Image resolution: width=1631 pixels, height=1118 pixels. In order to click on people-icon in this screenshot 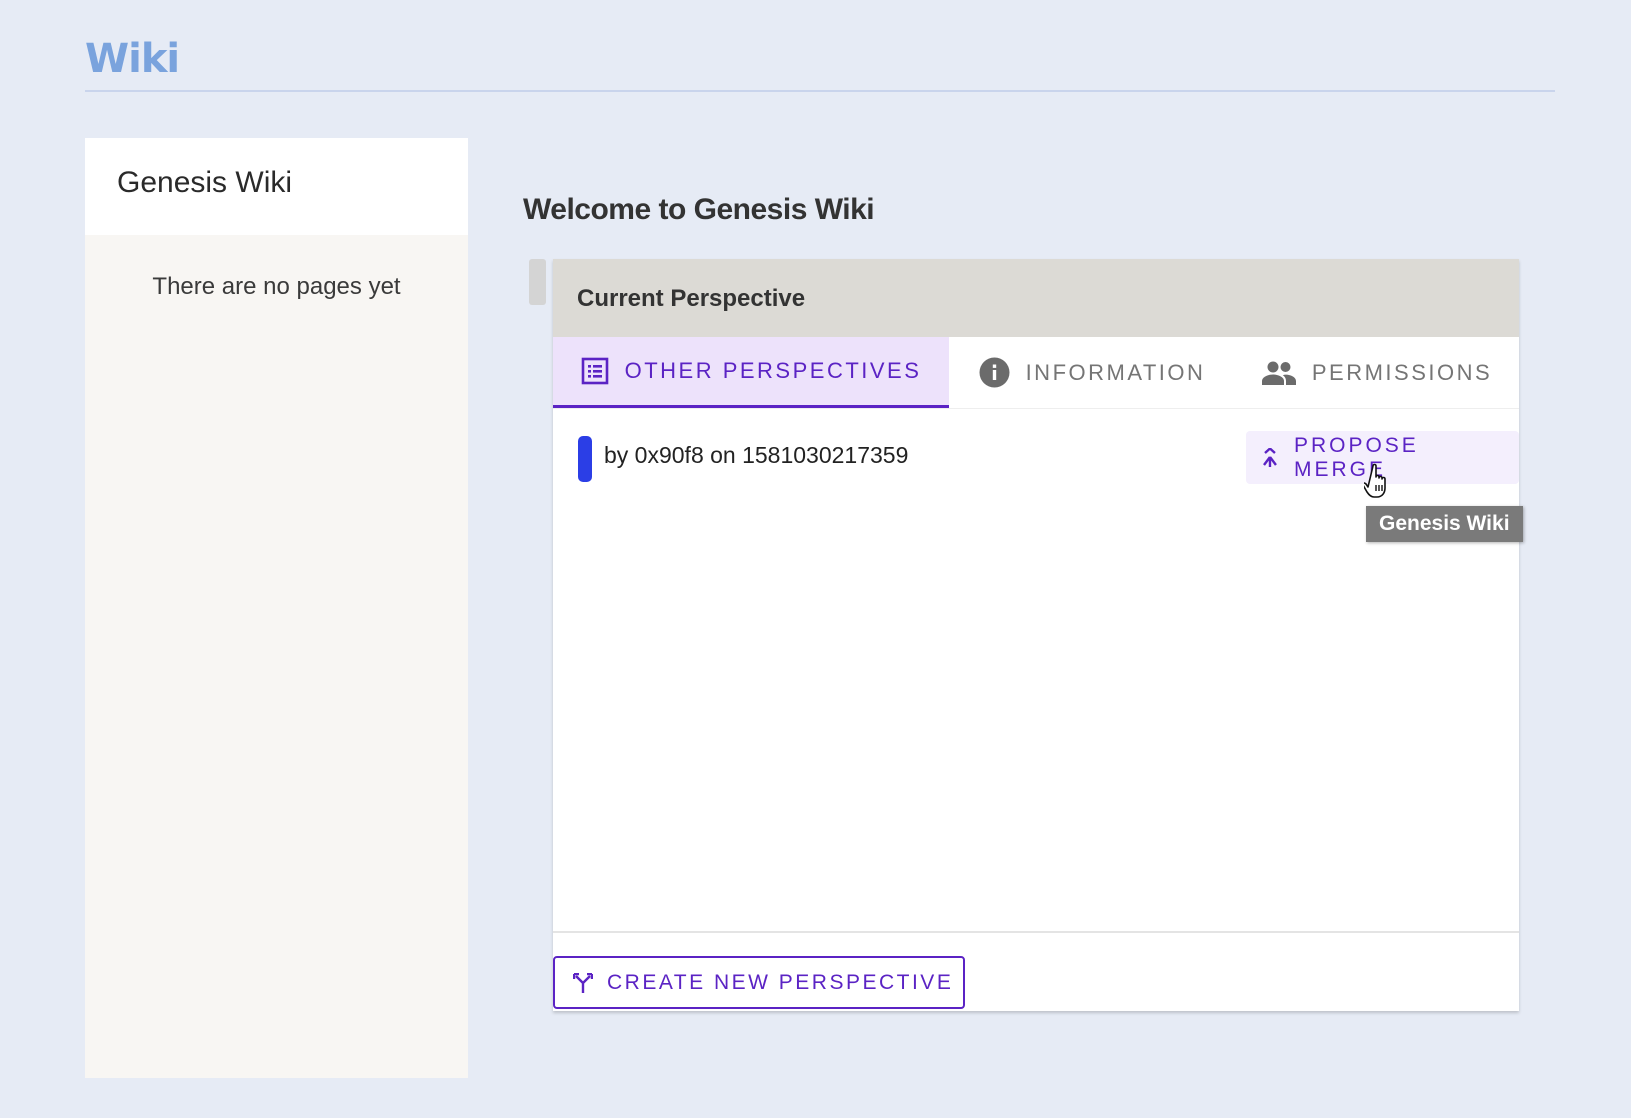, I will do `click(1278, 373)`.